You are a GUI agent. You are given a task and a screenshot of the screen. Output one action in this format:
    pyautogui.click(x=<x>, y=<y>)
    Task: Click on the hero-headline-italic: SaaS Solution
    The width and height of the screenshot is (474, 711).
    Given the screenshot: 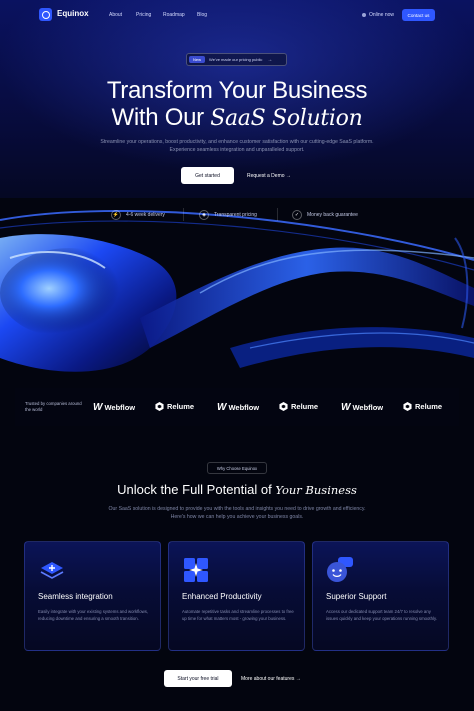 What is the action you would take?
    pyautogui.click(x=286, y=118)
    